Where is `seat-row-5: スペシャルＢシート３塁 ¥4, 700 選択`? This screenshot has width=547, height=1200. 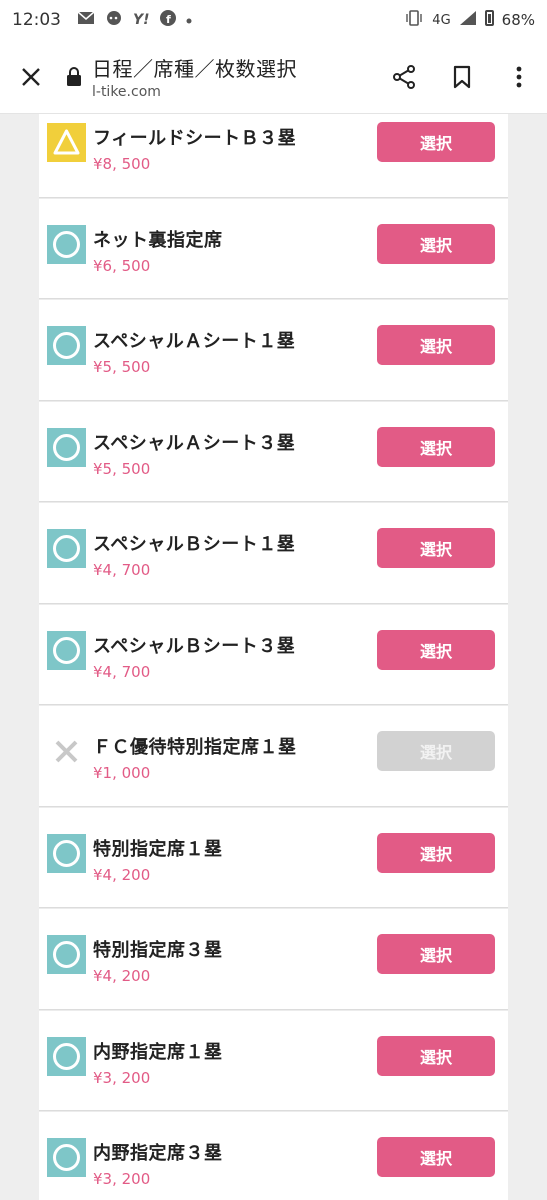
seat-row-5: スペシャルＢシート３塁 ¥4, 700 選択 is located at coordinates (273, 654).